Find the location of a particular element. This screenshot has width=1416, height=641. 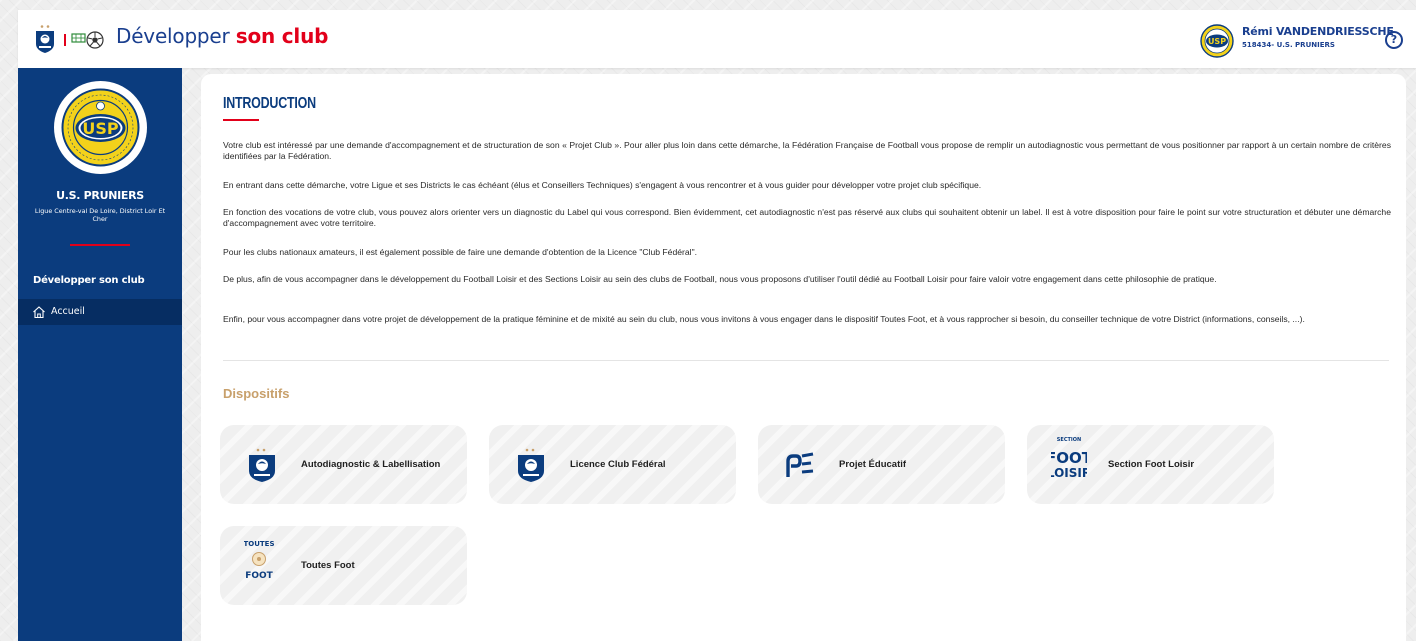

card-autodiagnostic: Autodiagnostic & Labellisation is located at coordinates (343, 464).